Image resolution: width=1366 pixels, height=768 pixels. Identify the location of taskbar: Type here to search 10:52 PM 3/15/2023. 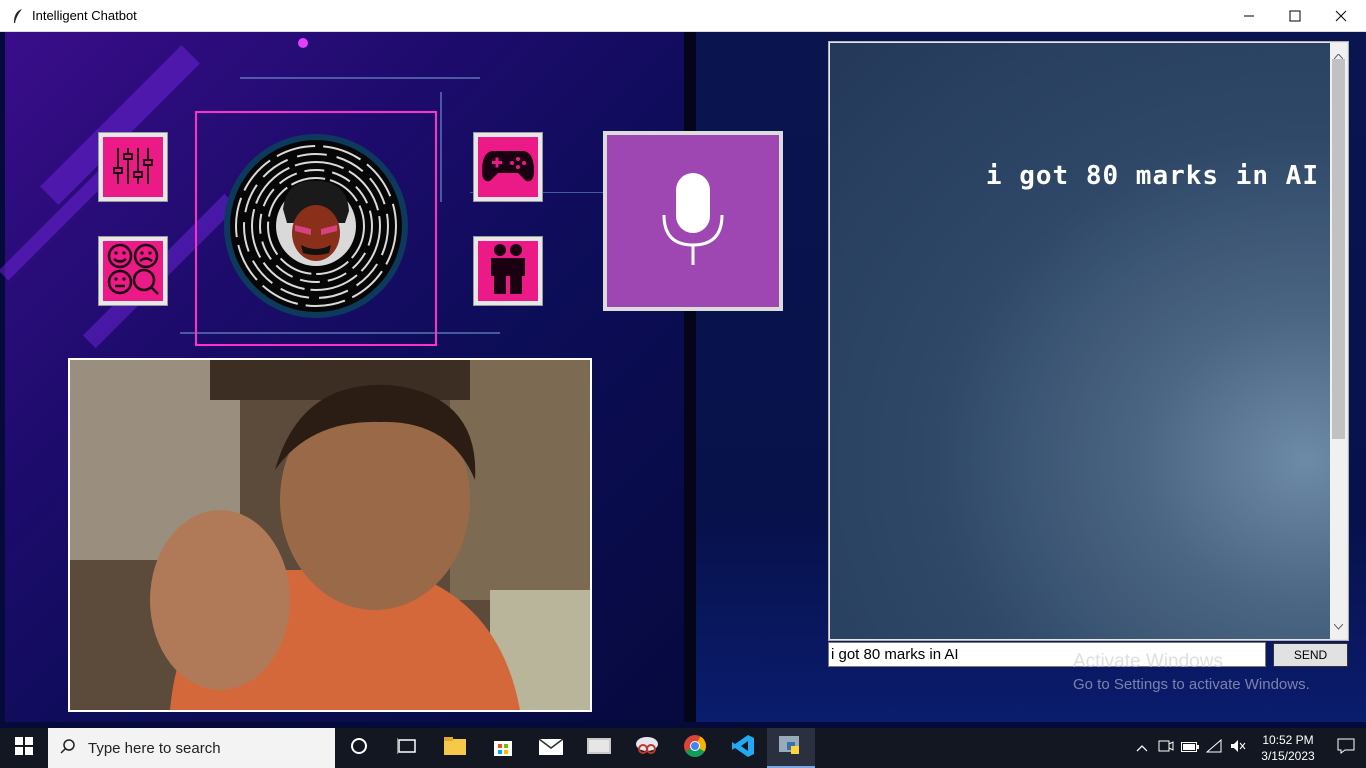
(683, 748).